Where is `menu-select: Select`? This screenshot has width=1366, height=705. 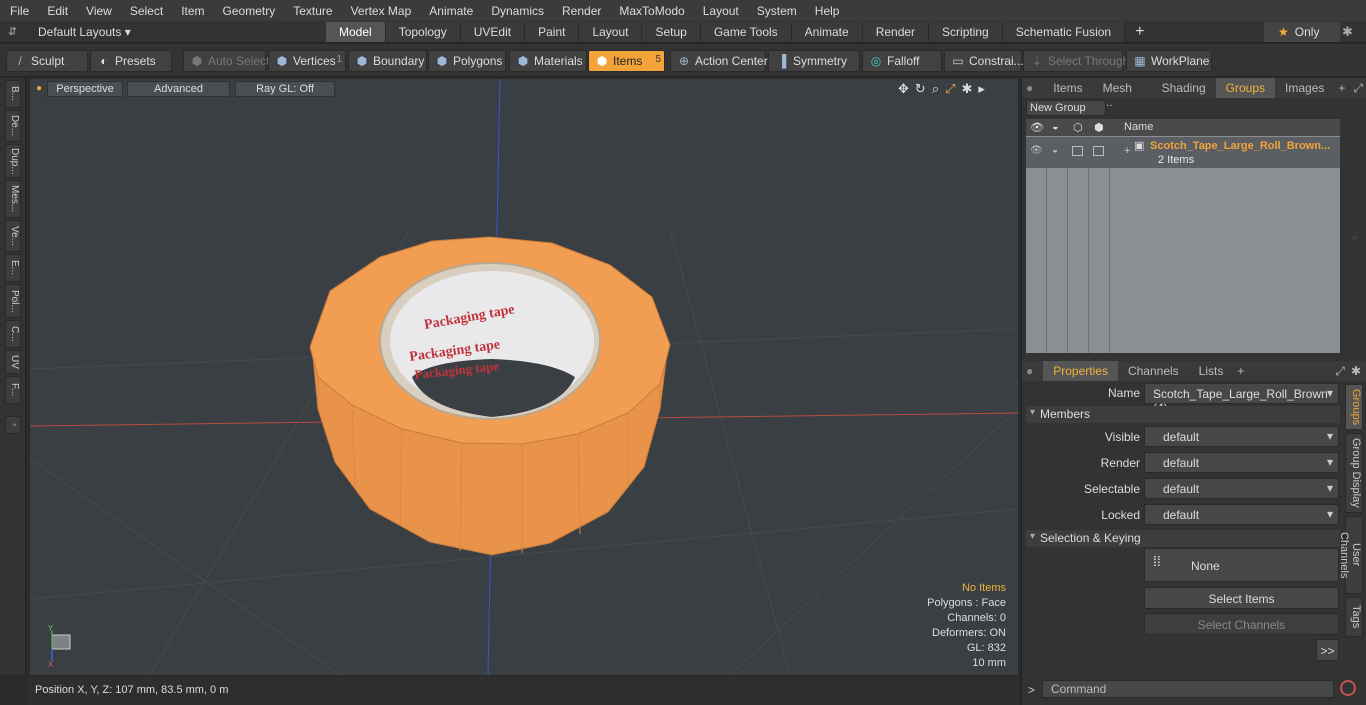
menu-select: Select is located at coordinates (146, 11).